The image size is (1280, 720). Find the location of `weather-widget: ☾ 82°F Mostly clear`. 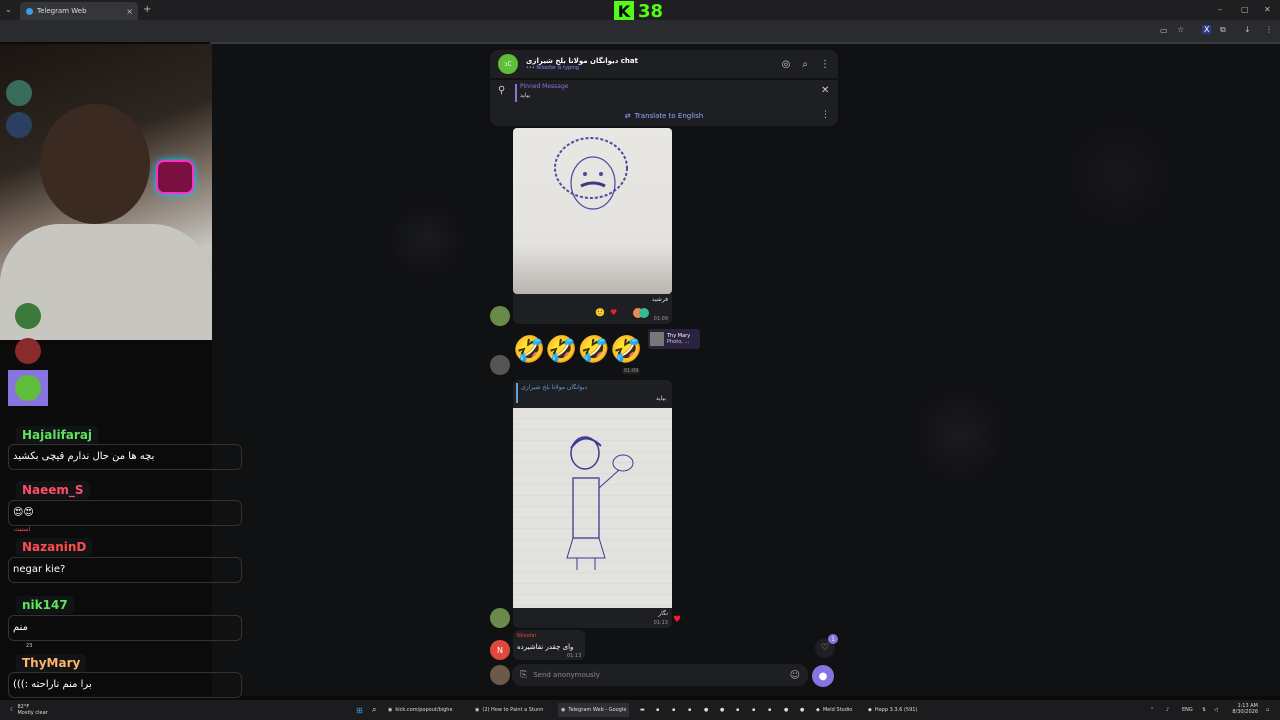

weather-widget: ☾ 82°F Mostly clear is located at coordinates (29, 710).